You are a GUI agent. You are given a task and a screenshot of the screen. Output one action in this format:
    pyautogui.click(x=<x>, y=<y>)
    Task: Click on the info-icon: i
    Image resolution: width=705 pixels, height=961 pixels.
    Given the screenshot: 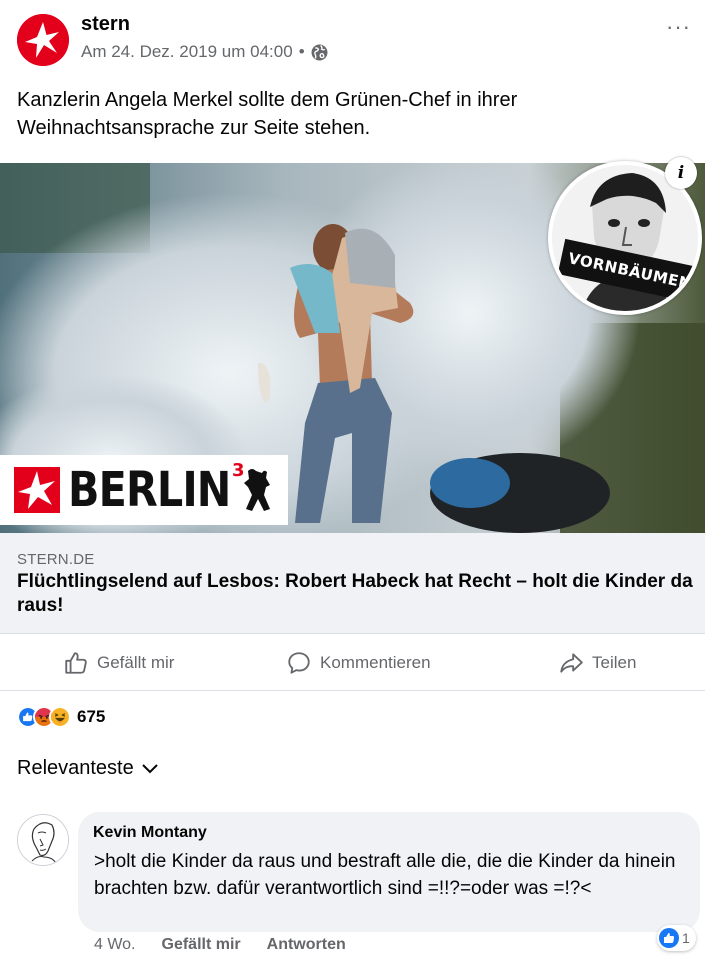 What is the action you would take?
    pyautogui.click(x=681, y=173)
    